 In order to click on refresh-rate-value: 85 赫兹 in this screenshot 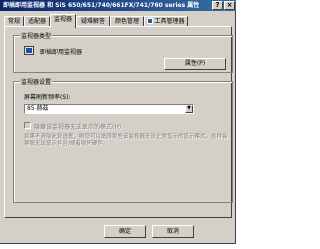, I will do `click(38, 108)`.